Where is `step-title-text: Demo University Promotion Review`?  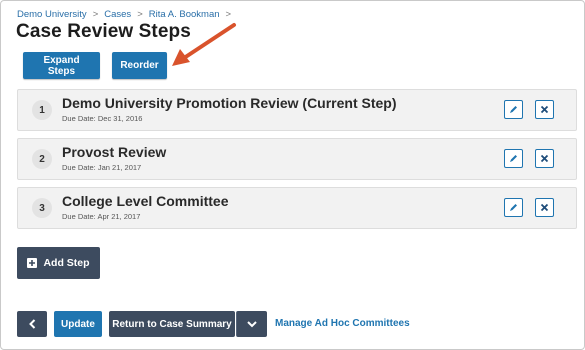 step-title-text: Demo University Promotion Review is located at coordinates (180, 103).